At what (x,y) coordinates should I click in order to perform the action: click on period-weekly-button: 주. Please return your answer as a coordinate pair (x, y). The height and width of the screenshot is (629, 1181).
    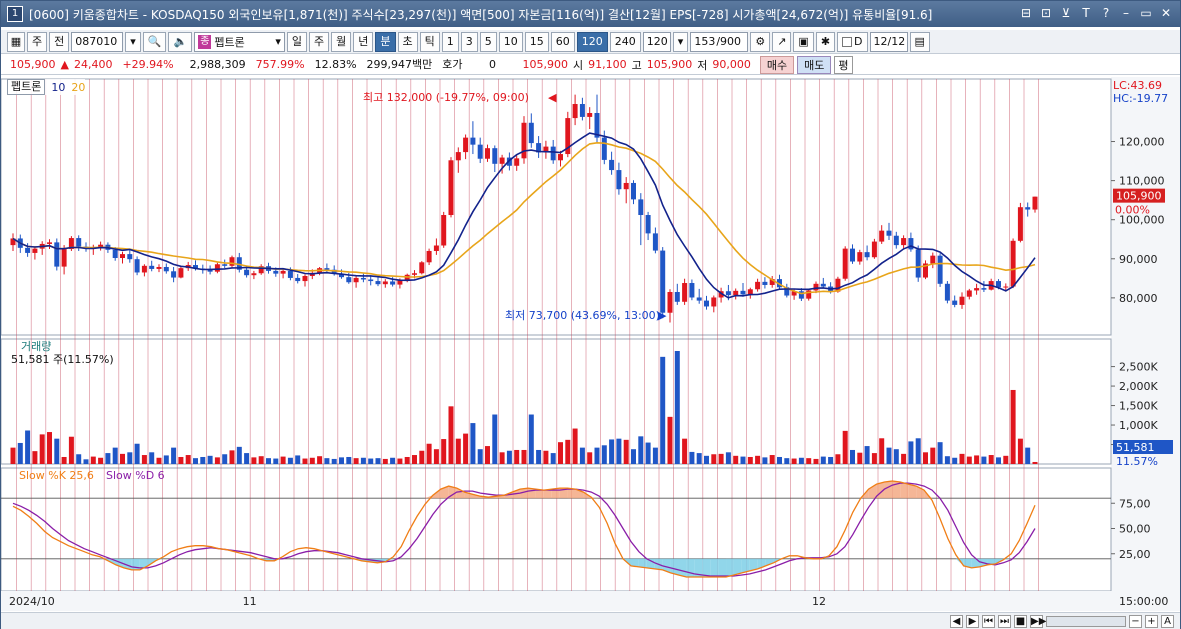
    Looking at the image, I should click on (37, 41).